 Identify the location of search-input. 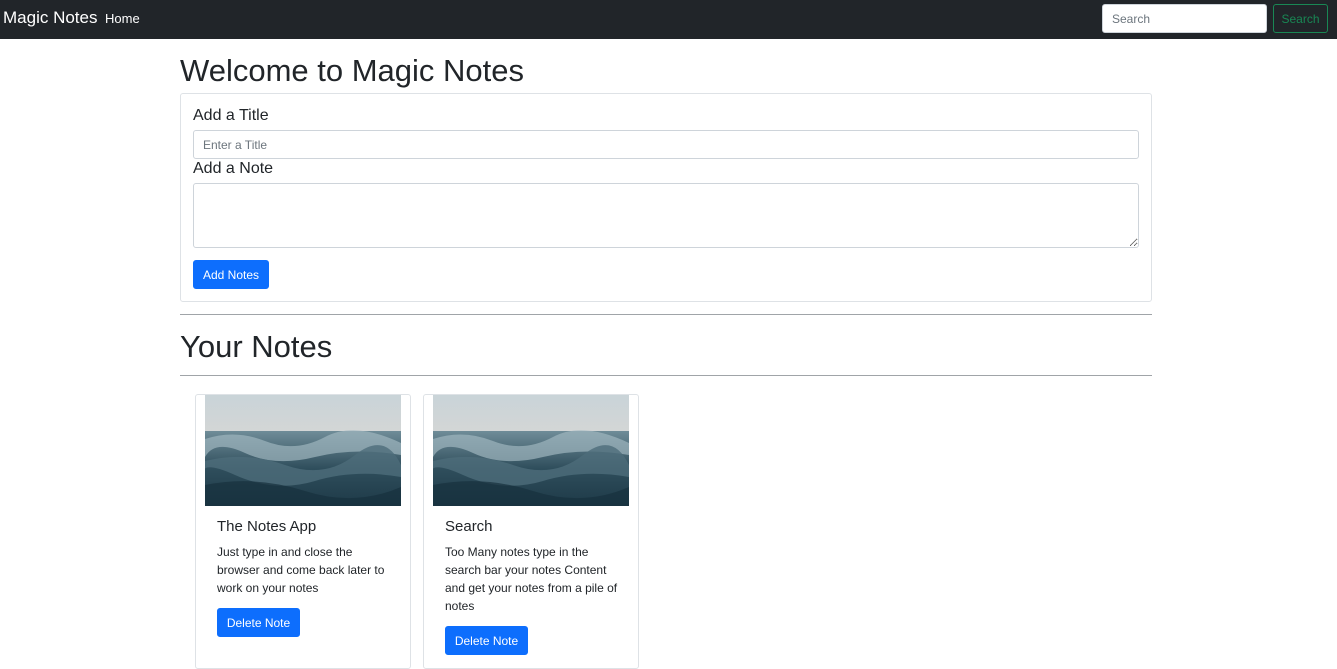
(1184, 18).